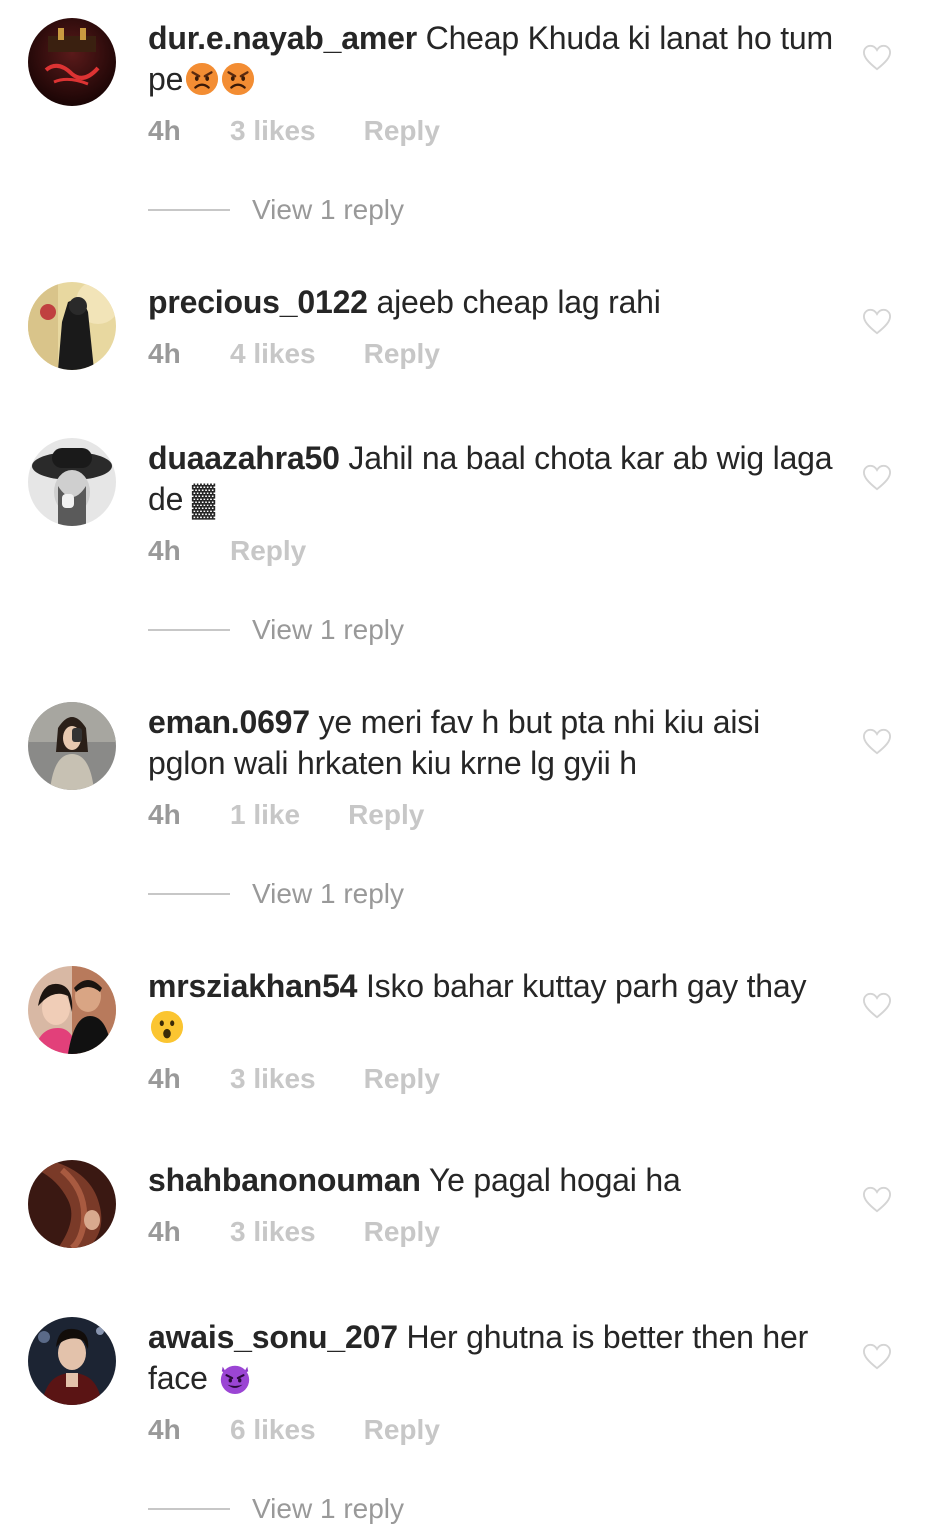 This screenshot has width=935, height=1536. I want to click on comment-meta: 4h 6 likes Reply, so click(493, 1430).